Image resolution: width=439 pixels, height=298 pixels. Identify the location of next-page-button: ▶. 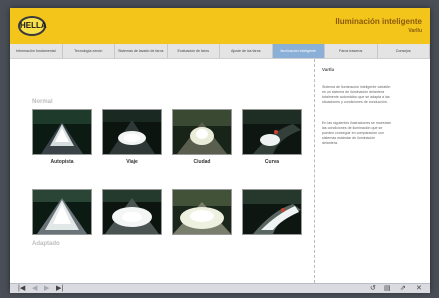
(46, 288).